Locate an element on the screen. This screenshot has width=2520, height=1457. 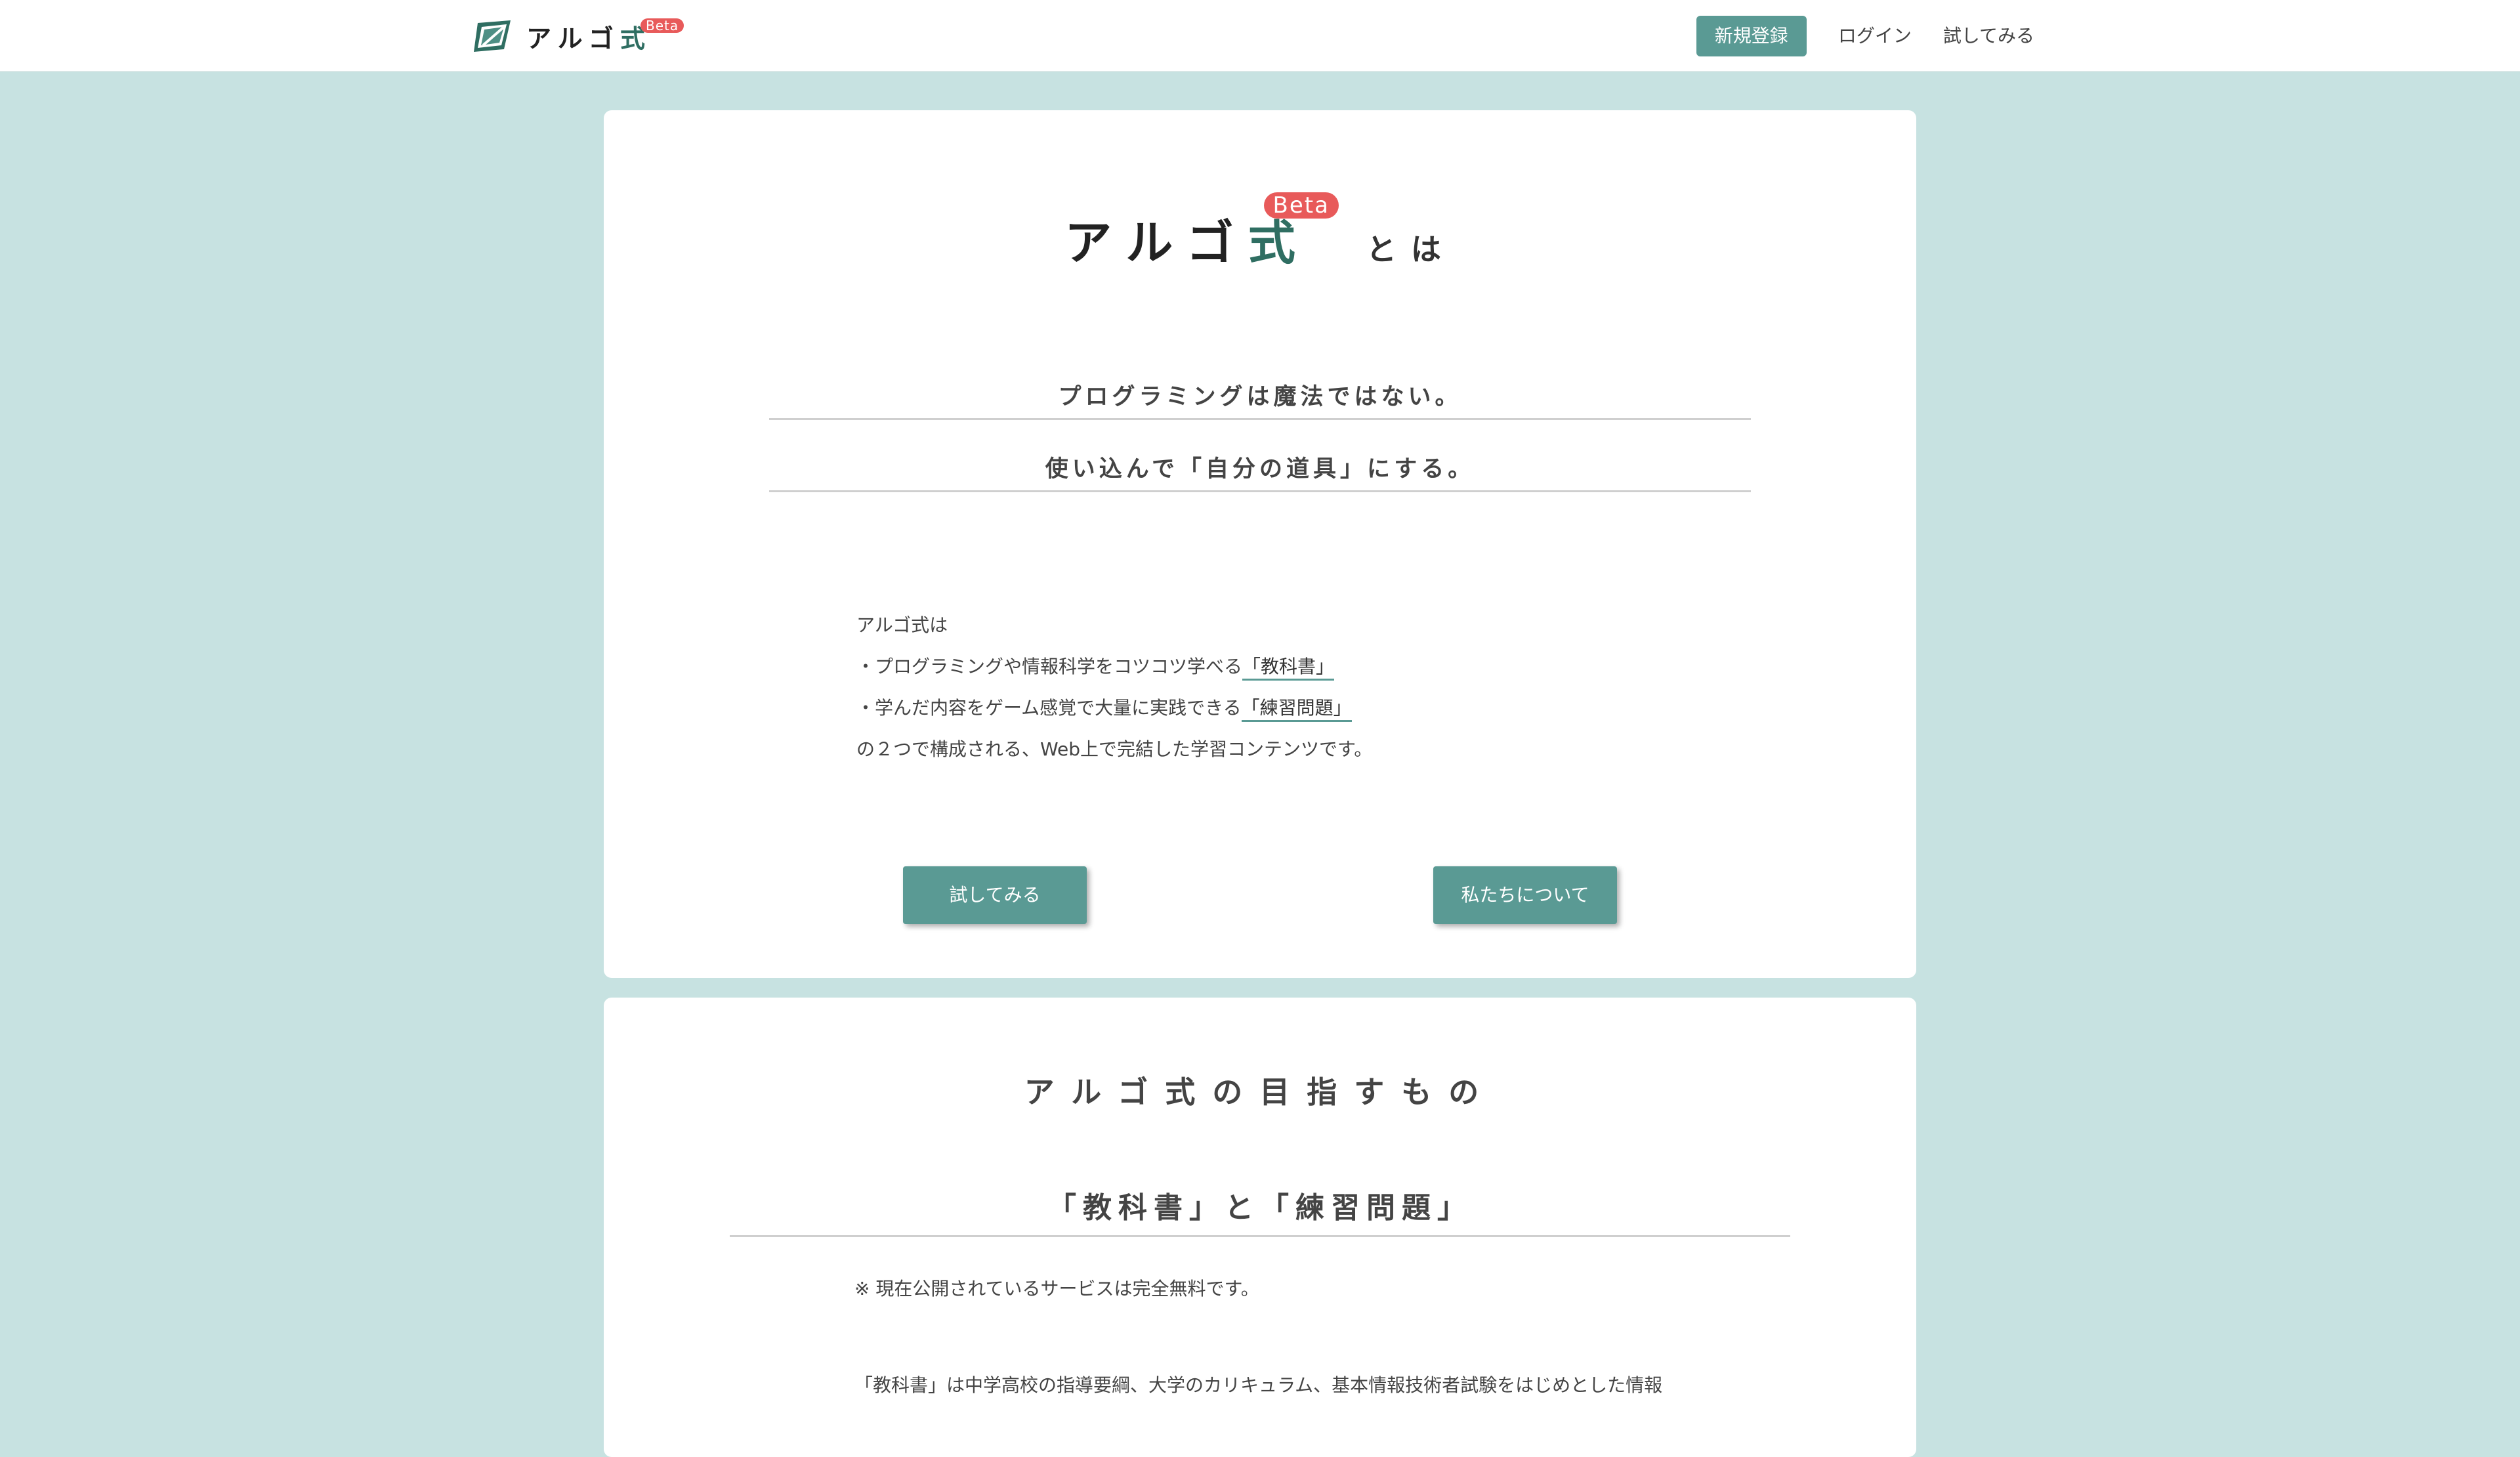
hero-logo: アルゴ式 Beta is located at coordinates (1201, 232).